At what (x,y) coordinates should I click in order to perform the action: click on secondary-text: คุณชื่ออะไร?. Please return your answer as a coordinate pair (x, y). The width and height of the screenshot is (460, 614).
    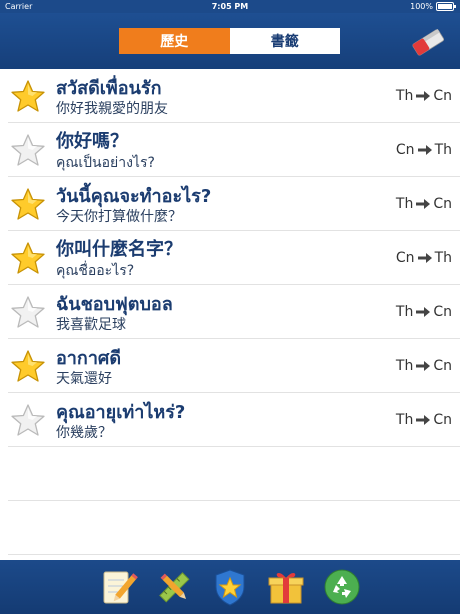
    Looking at the image, I should click on (95, 271).